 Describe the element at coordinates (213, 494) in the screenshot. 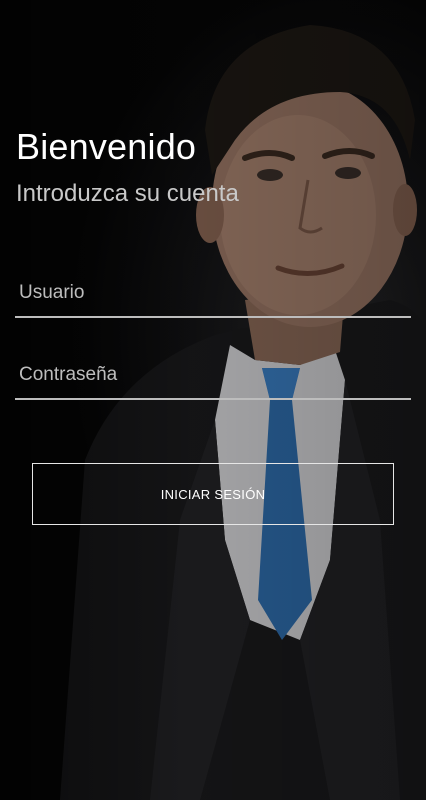

I see `login-button: INICIAR SESIÓN` at that location.